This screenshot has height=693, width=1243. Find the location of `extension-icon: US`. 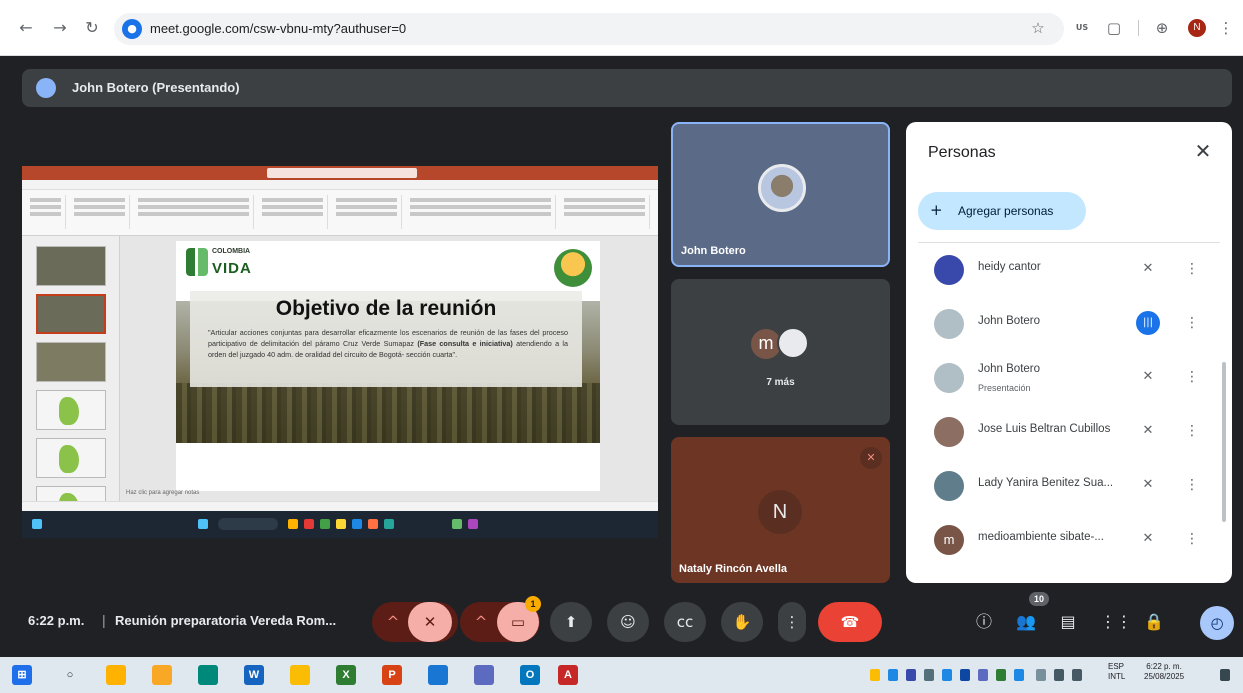

extension-icon: US is located at coordinates (1082, 28).